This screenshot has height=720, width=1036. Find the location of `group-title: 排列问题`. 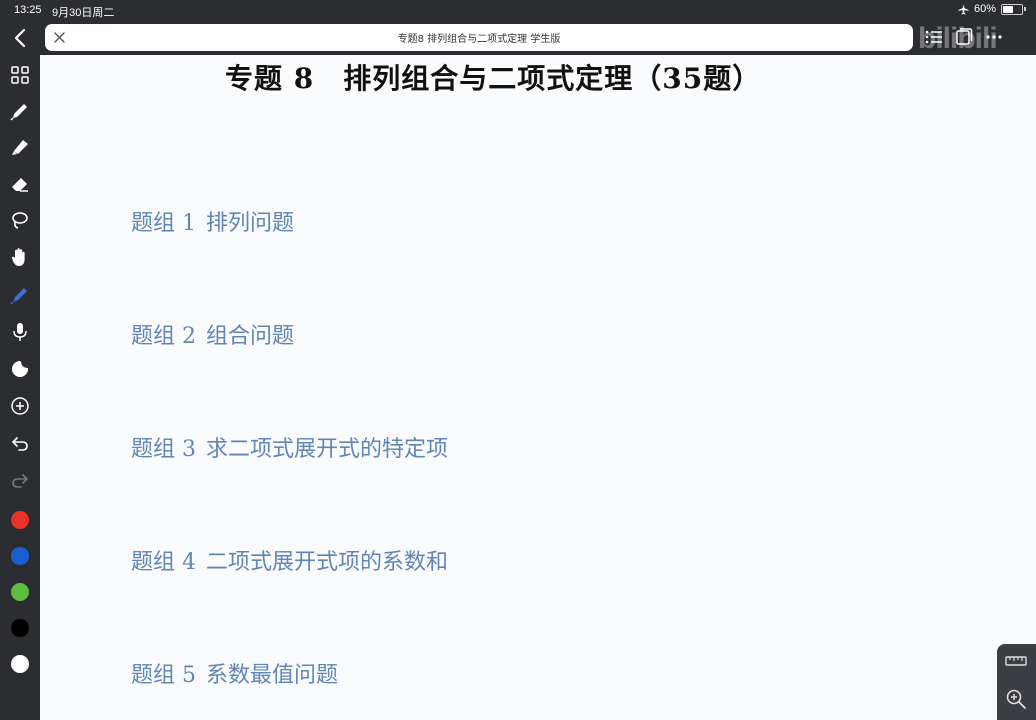

group-title: 排列问题 is located at coordinates (250, 223).